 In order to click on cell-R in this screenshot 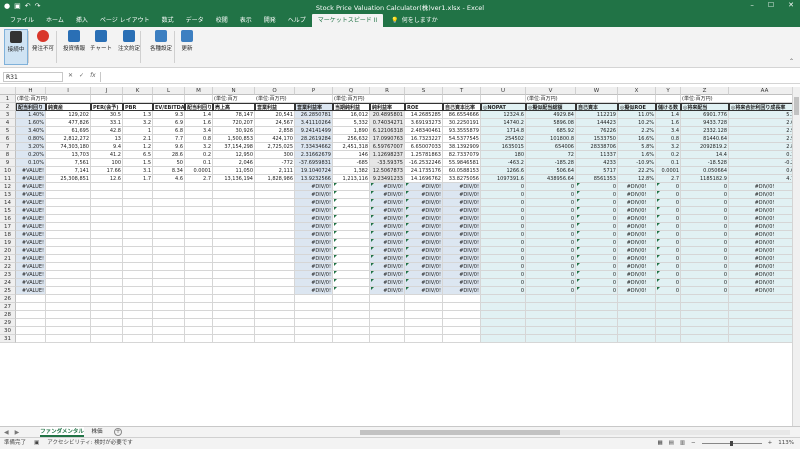, I will do `click(387, 99)`.